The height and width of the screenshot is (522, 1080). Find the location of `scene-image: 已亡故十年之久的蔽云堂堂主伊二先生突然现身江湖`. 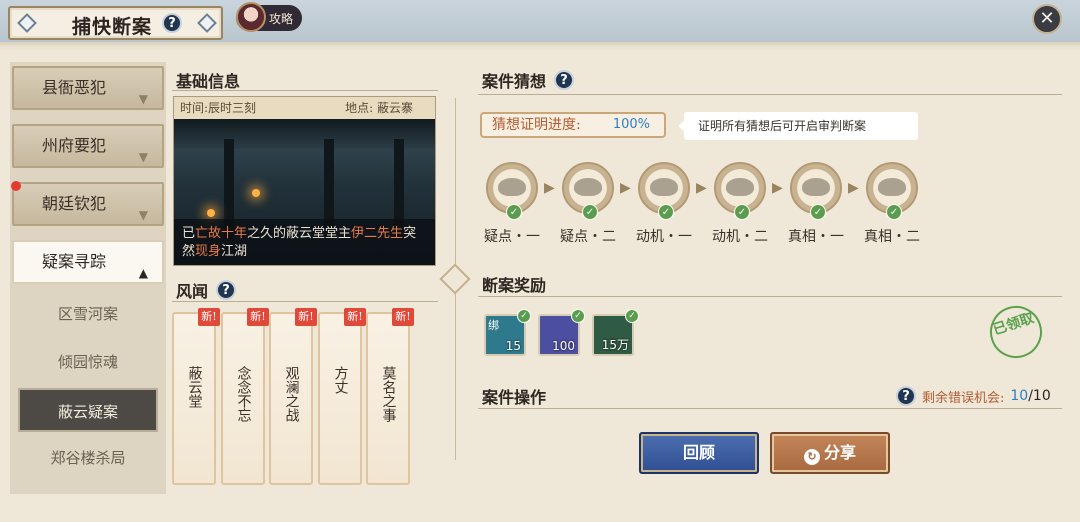

scene-image: 已亡故十年之久的蔽云堂堂主伊二先生突然现身江湖 is located at coordinates (304, 192).